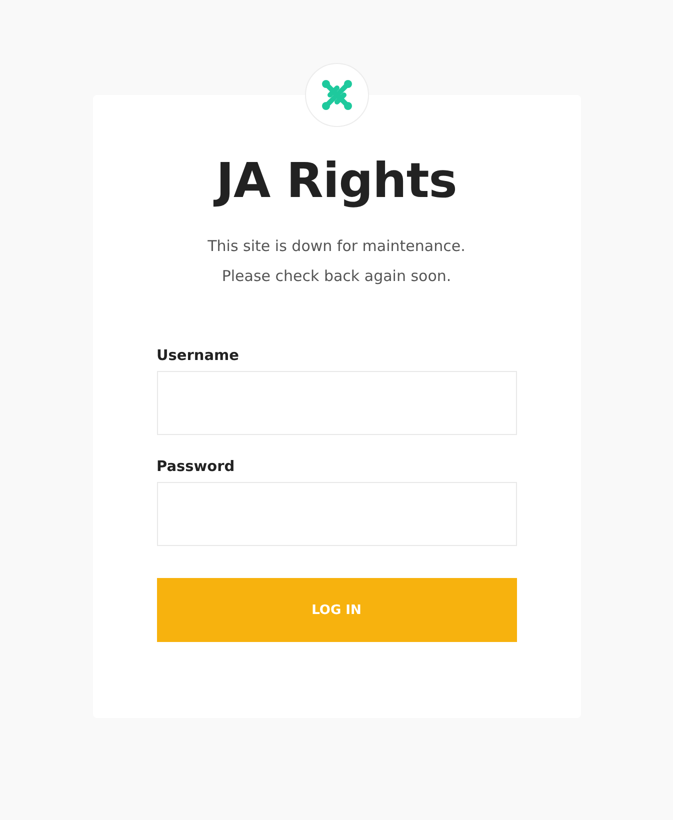  I want to click on logo-icon, so click(336, 95).